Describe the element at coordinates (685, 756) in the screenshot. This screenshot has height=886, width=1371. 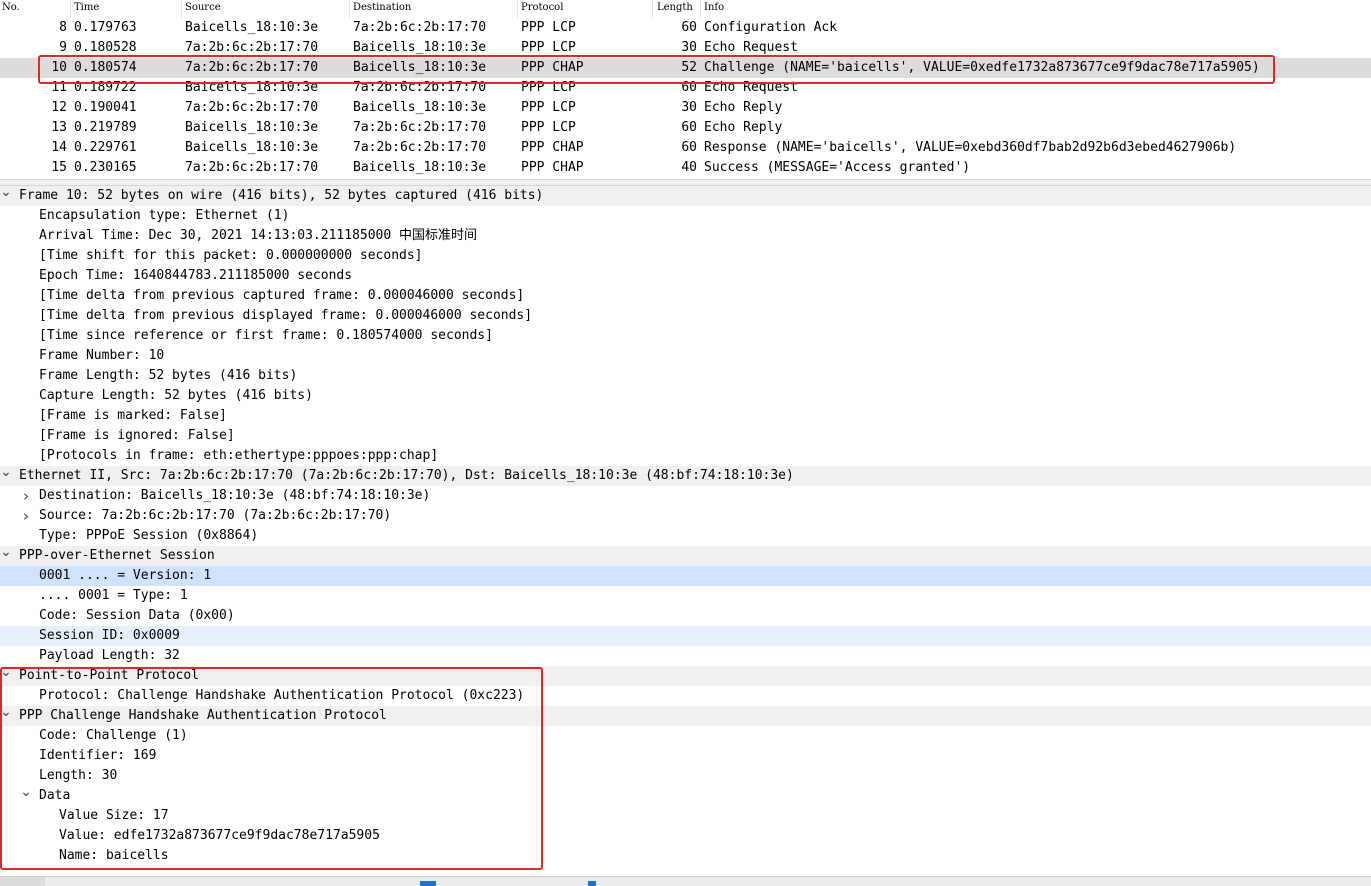
I see `tree-field: Identifier: 169` at that location.